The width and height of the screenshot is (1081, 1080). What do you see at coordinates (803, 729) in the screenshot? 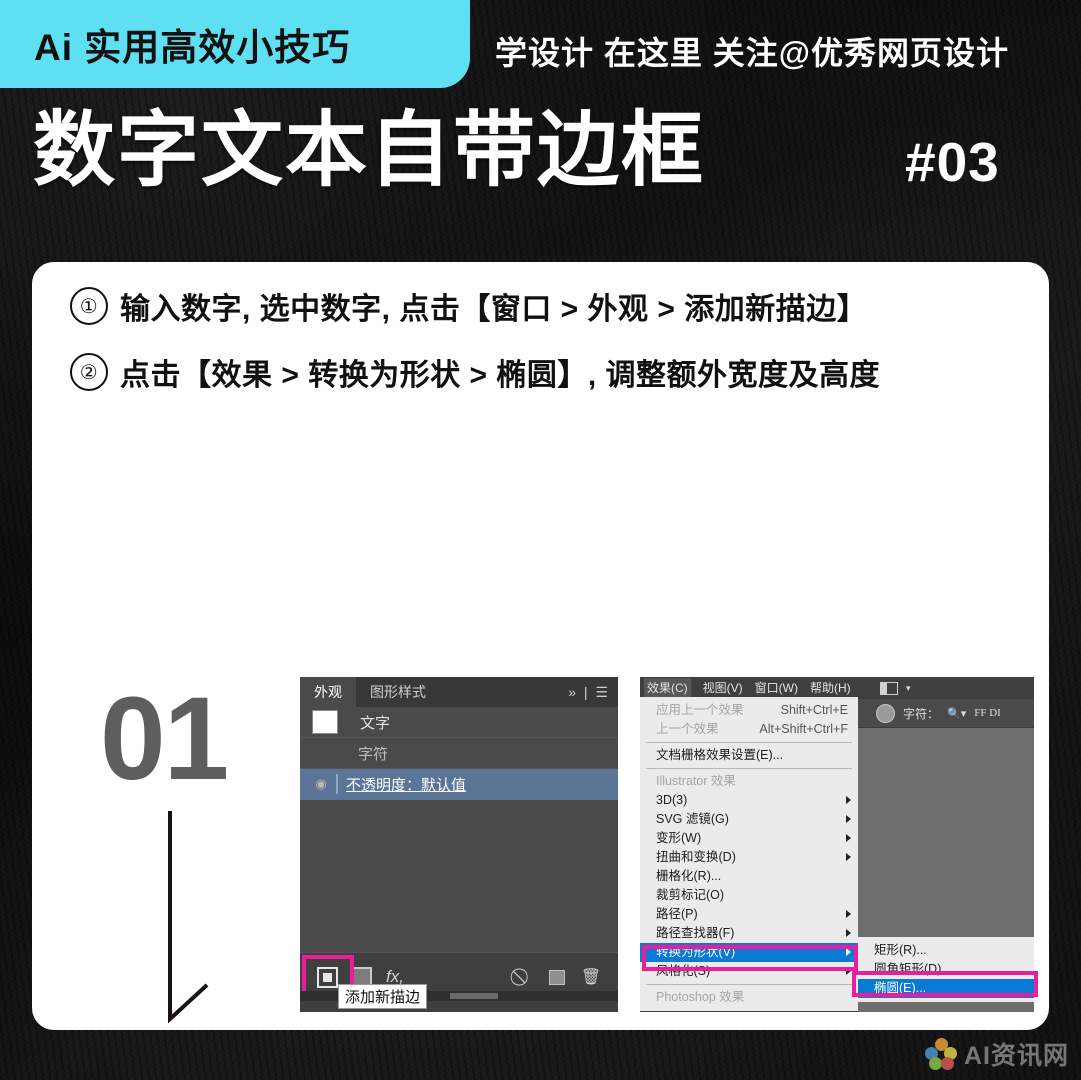
I see `menu-item-shortcut: Alt+Shift+Ctrl+F` at bounding box center [803, 729].